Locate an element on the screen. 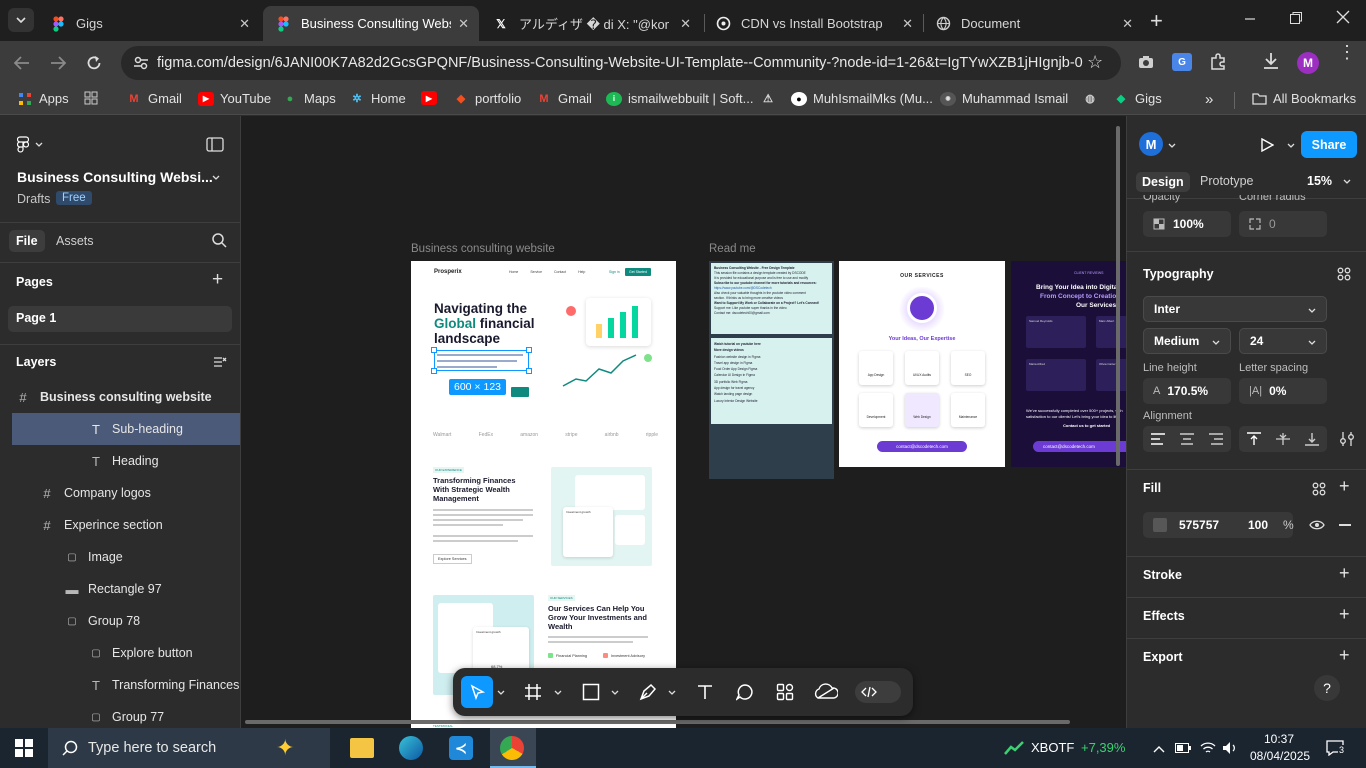  layer-row: T Transforming Finances W is located at coordinates (120, 685).